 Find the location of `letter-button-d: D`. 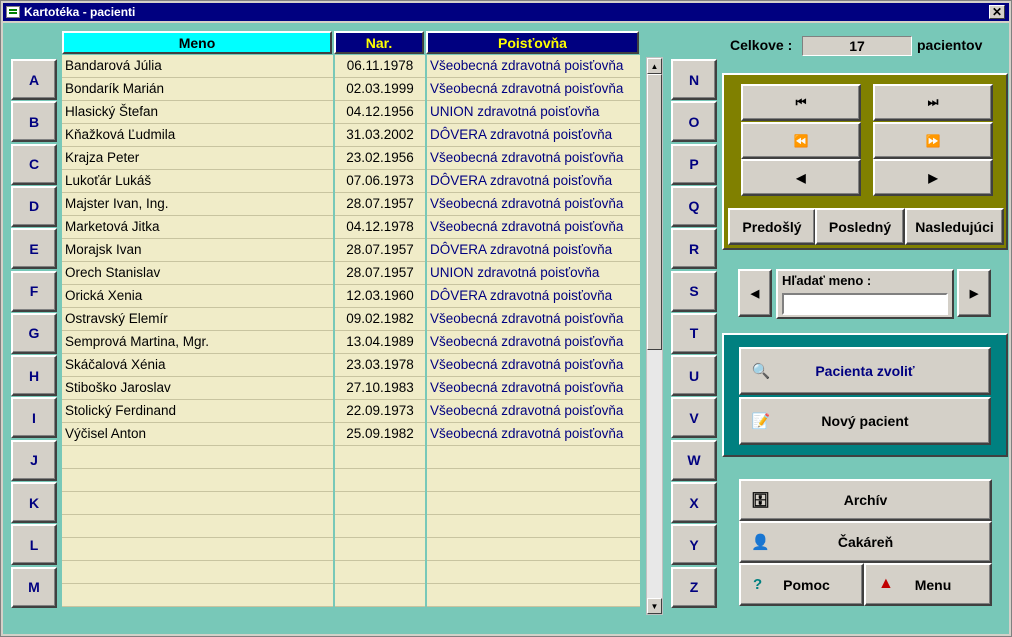

letter-button-d: D is located at coordinates (34, 206).